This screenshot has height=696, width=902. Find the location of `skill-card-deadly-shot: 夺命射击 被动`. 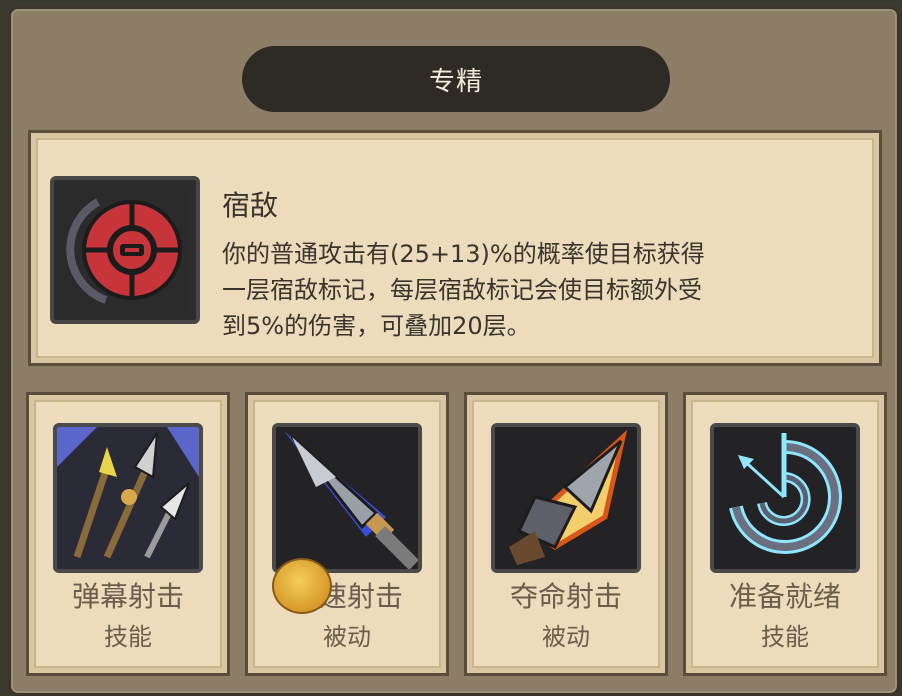

skill-card-deadly-shot: 夺命射击 被动 is located at coordinates (566, 534).